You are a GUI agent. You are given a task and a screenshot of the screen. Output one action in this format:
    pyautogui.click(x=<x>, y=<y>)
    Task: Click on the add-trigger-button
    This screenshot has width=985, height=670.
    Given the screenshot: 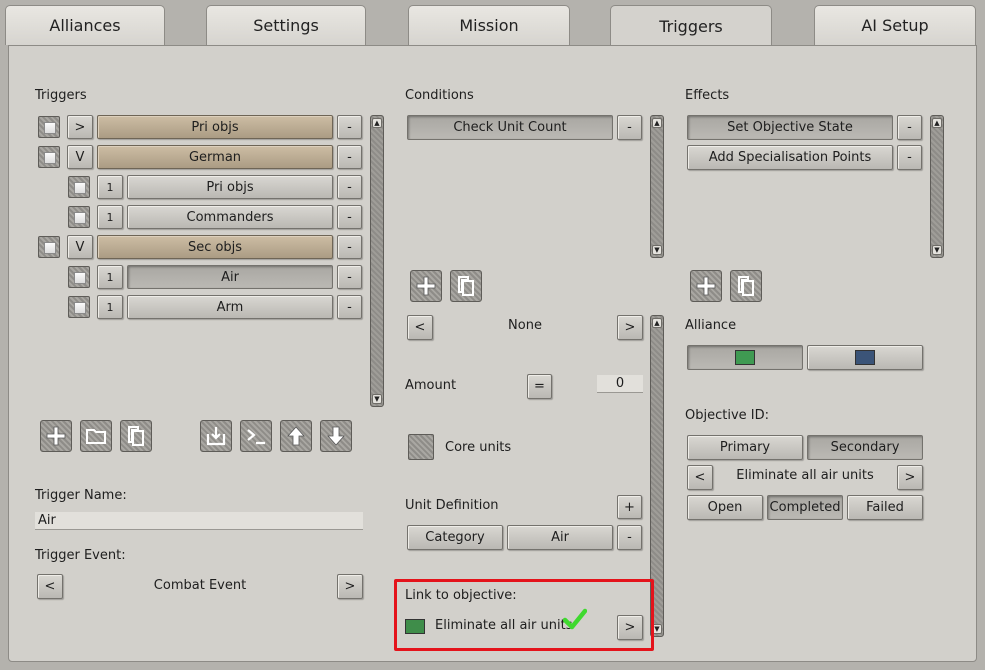 What is the action you would take?
    pyautogui.click(x=56, y=436)
    